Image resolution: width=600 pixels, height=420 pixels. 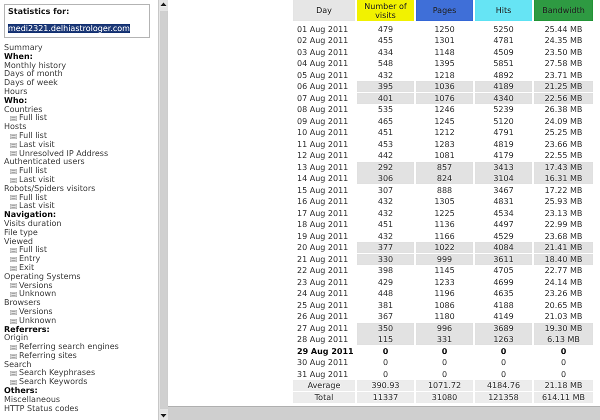 I want to click on menu-link: Search, so click(x=18, y=365).